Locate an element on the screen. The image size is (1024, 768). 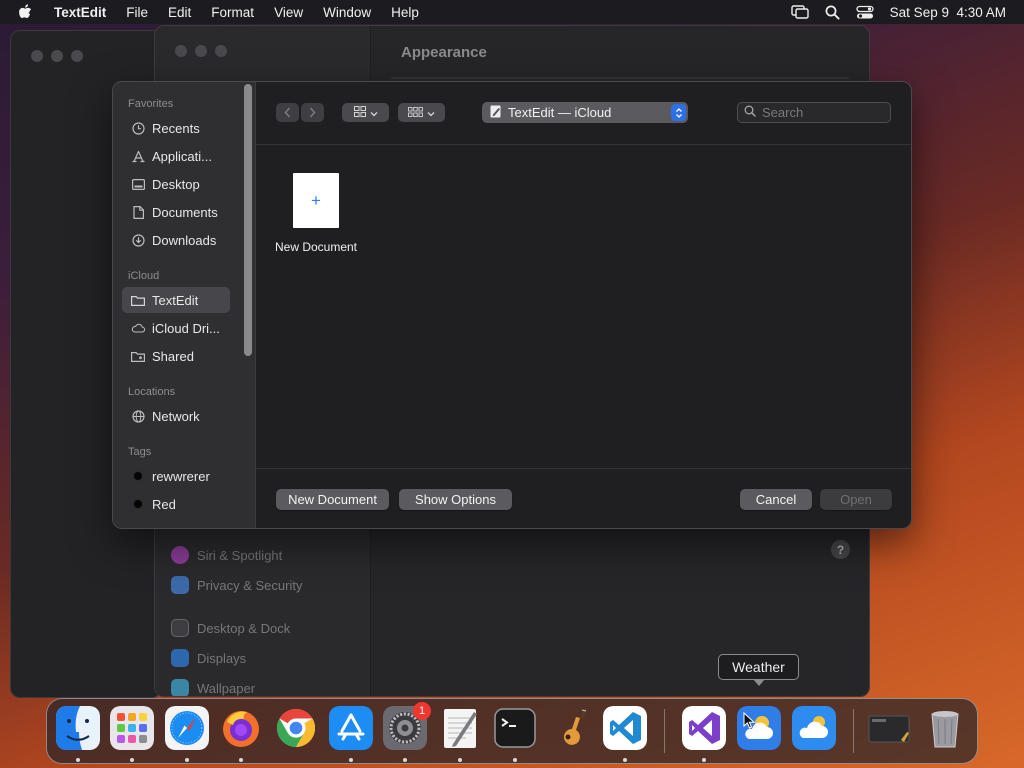
search-input is located at coordinates (822, 112).